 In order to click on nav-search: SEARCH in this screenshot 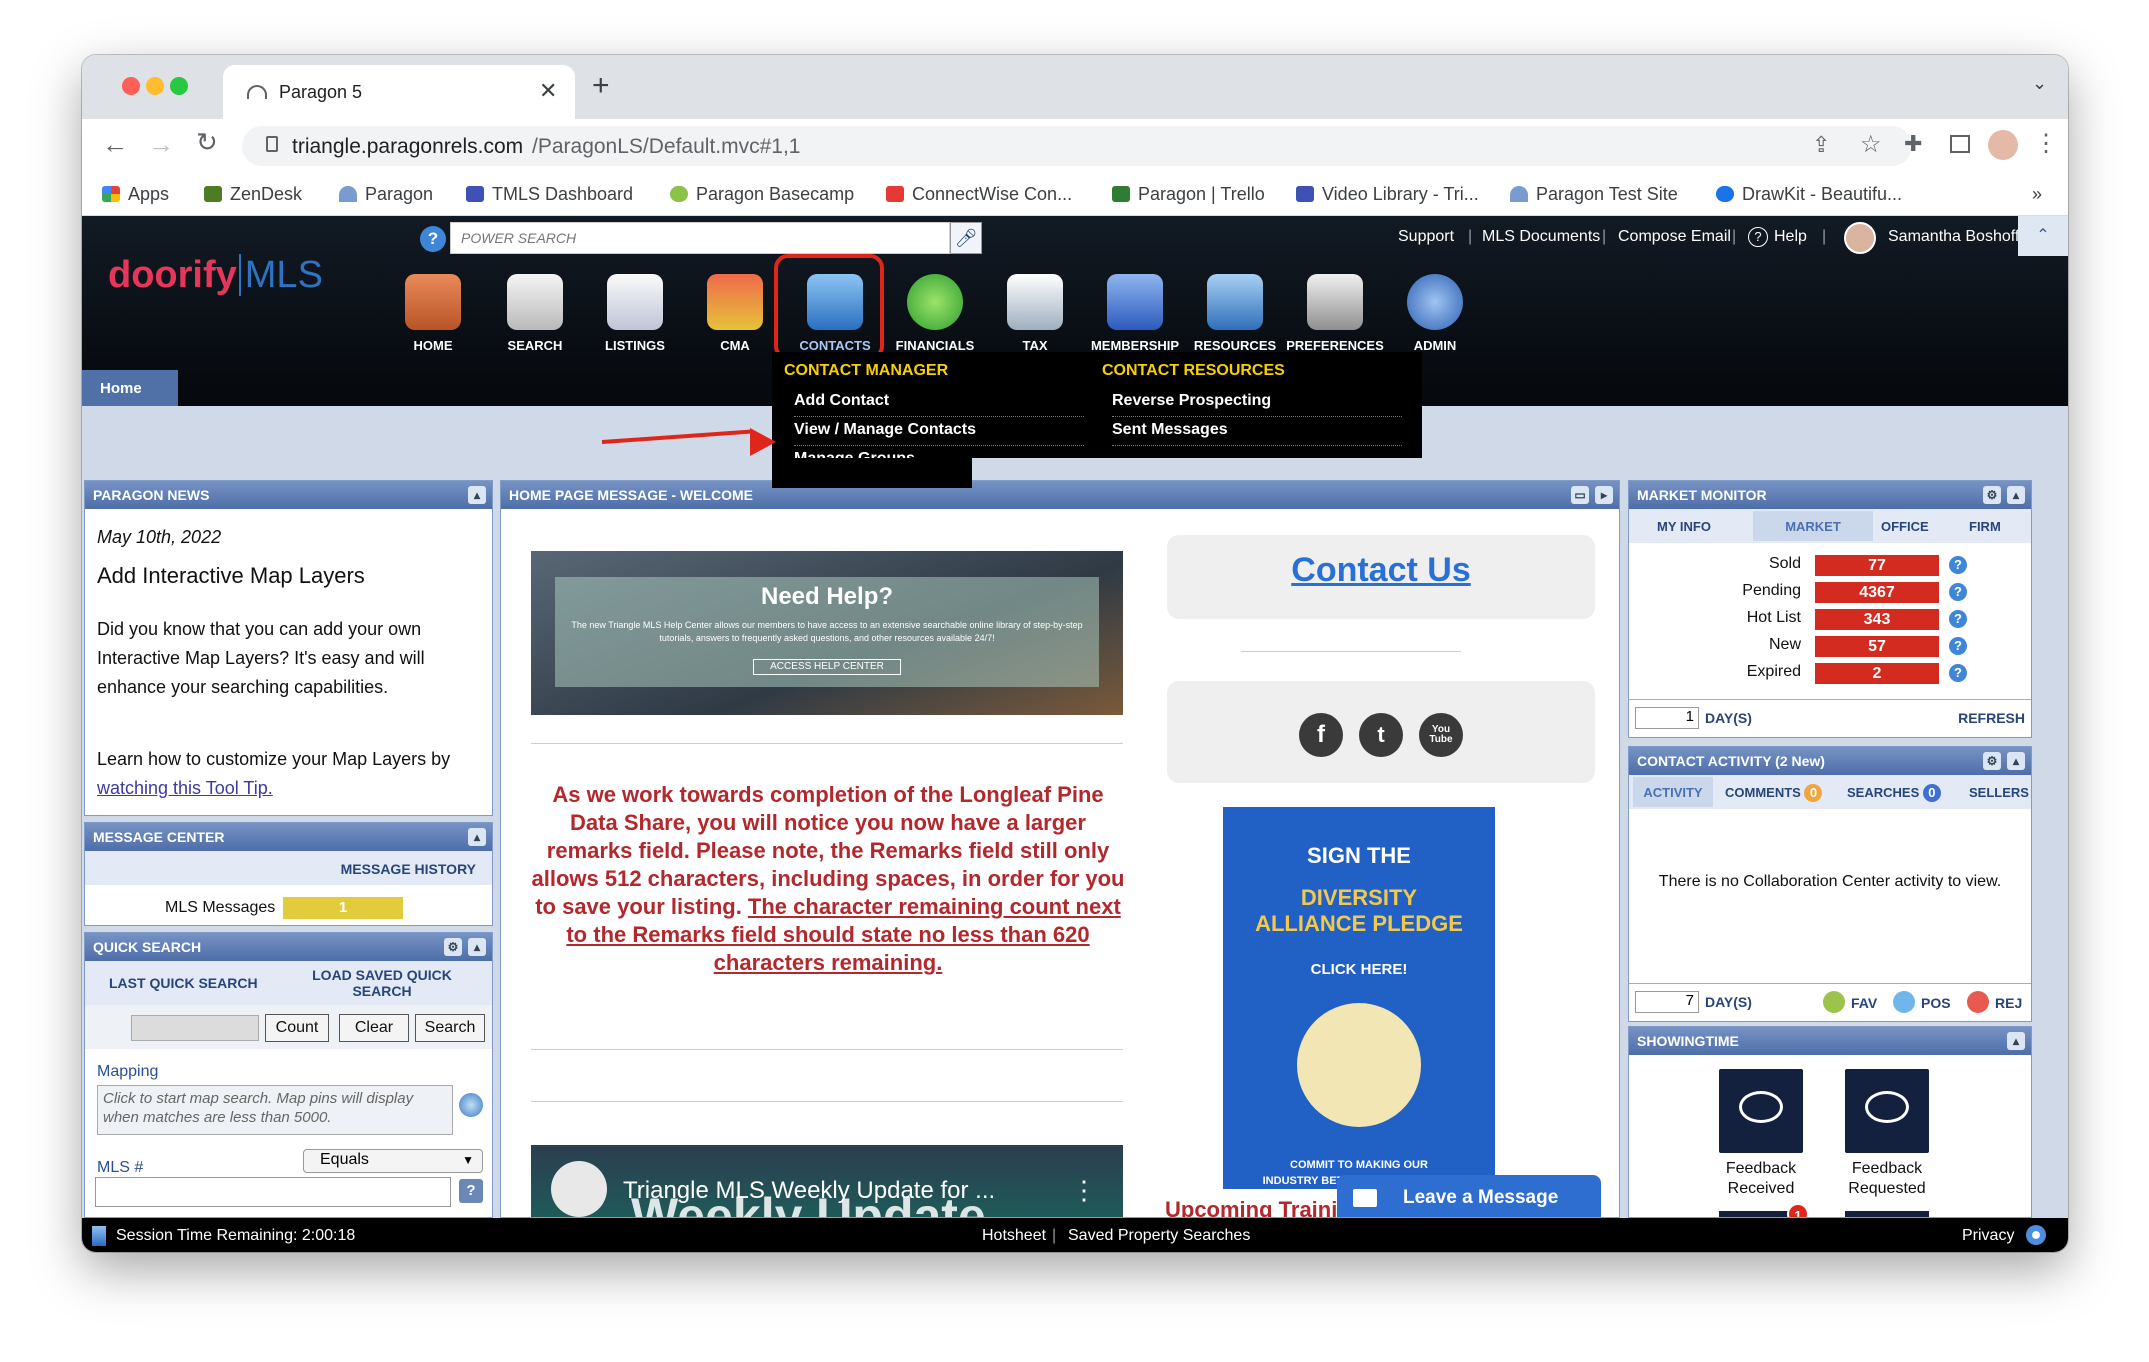, I will do `click(535, 313)`.